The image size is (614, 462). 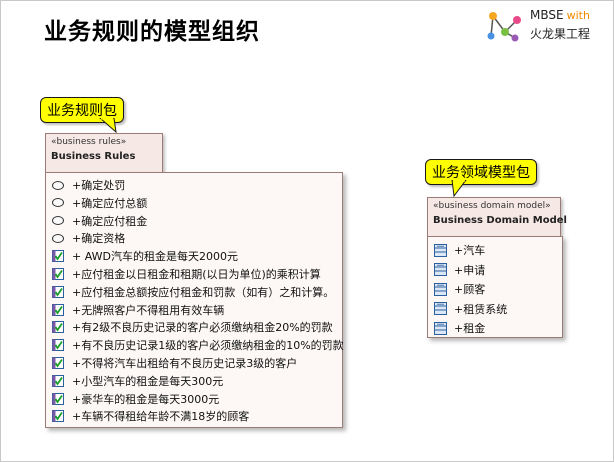 I want to click on callout-rules-label: 业务规则包, so click(x=82, y=111).